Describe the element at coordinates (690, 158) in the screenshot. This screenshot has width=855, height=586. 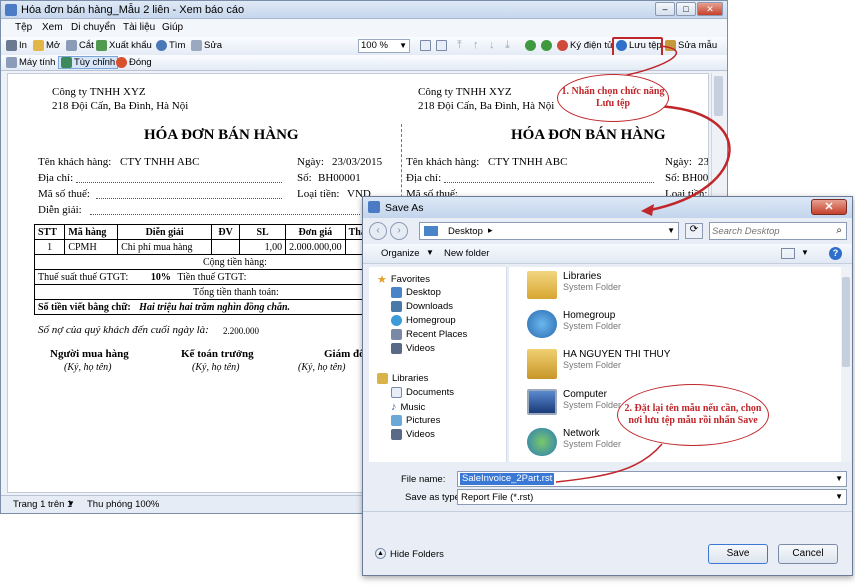
I see `arrow-to-dialog` at that location.